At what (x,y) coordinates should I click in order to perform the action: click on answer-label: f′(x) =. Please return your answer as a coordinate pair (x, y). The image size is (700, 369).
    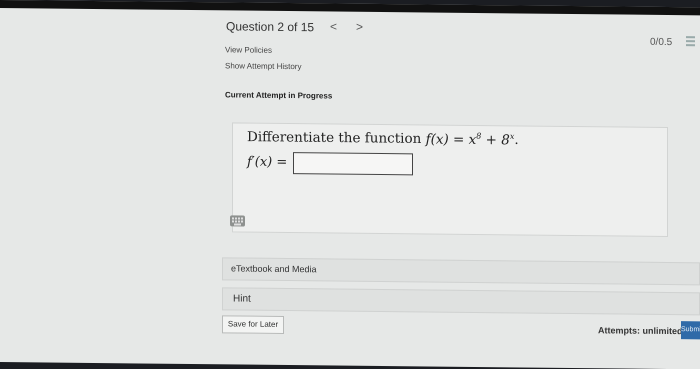
    Looking at the image, I should click on (267, 162).